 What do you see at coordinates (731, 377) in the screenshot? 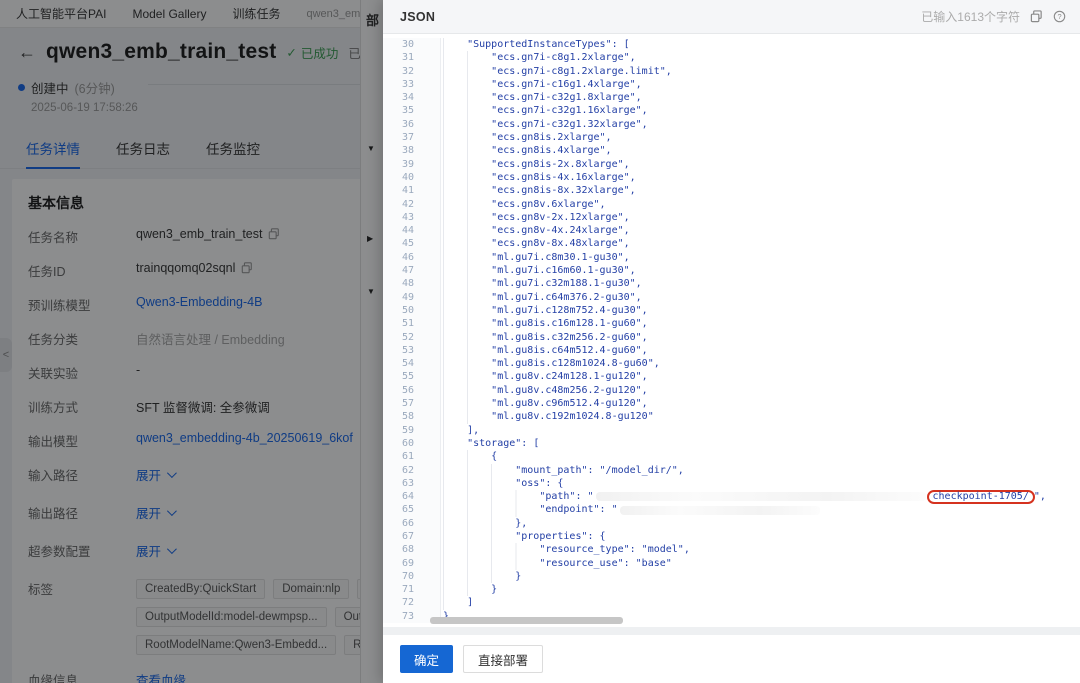
I see `code-line: 55 "ml.gu8v.c24m128.1-gu120",` at bounding box center [731, 377].